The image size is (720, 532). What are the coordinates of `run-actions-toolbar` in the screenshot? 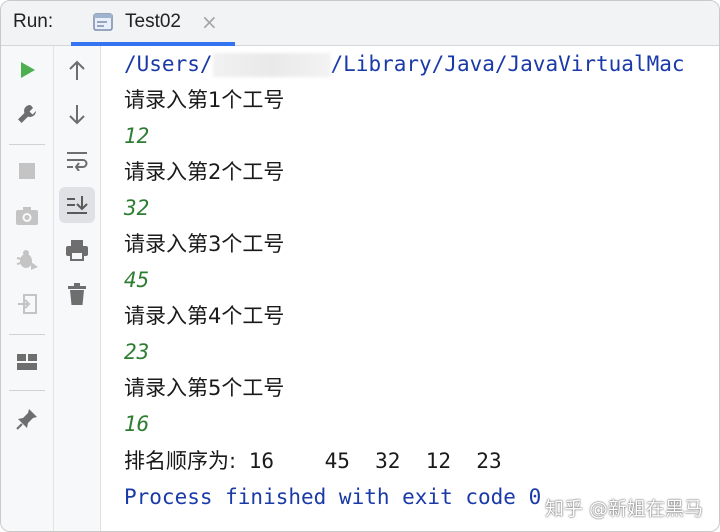 It's located at (27, 288).